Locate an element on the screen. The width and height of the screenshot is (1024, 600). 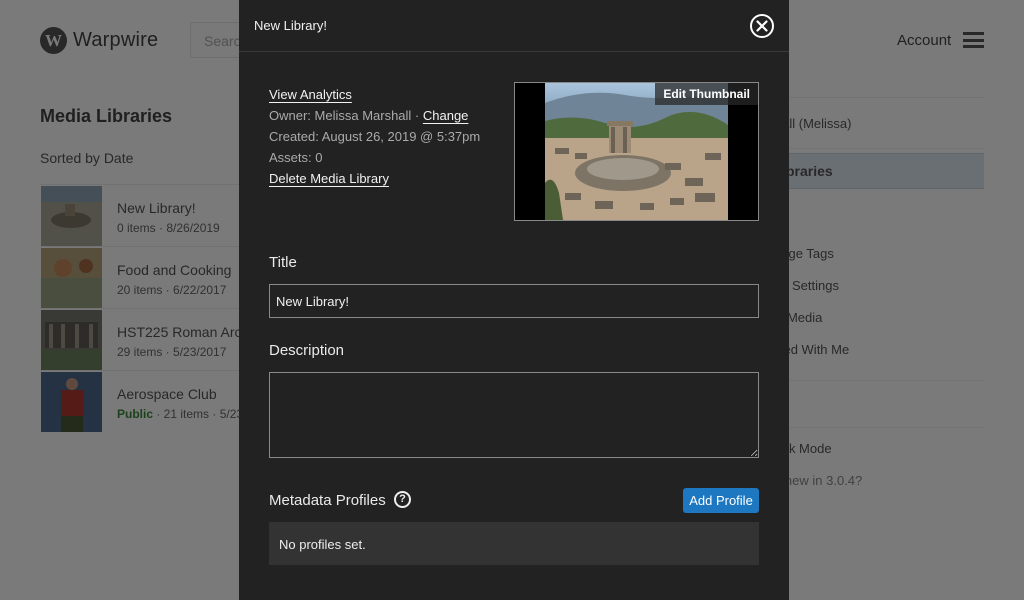
description-label: Description is located at coordinates (307, 350).